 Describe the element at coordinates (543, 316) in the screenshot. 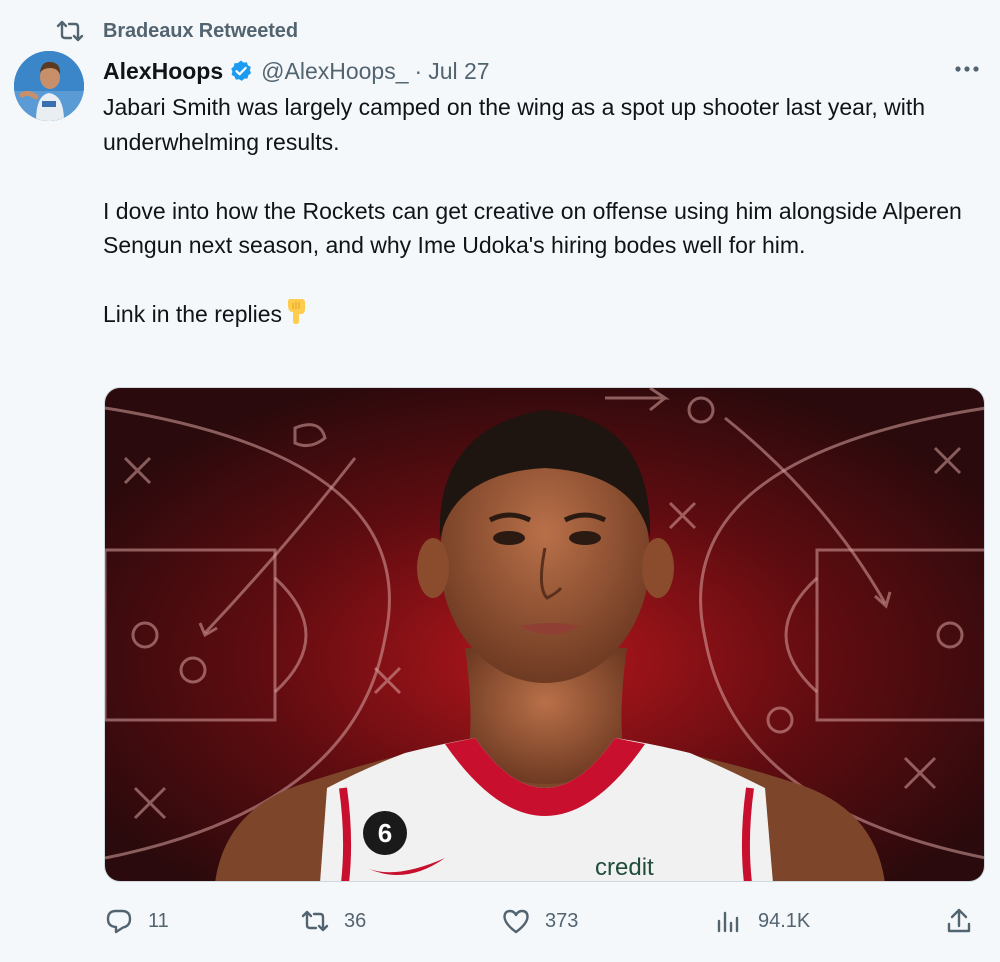

I see `tweet-paragraph-3: Link in the replies` at that location.